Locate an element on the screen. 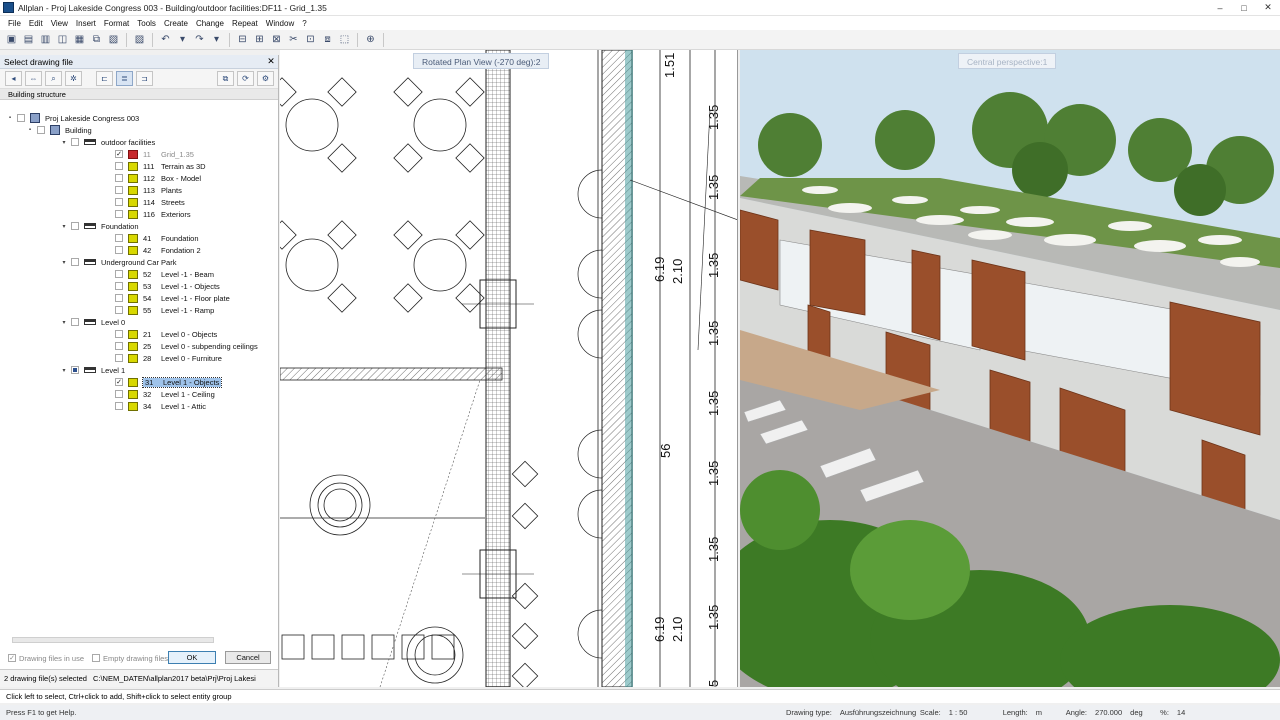 This screenshot has width=1280, height=720. preview-icon: ◫ is located at coordinates (62, 39).